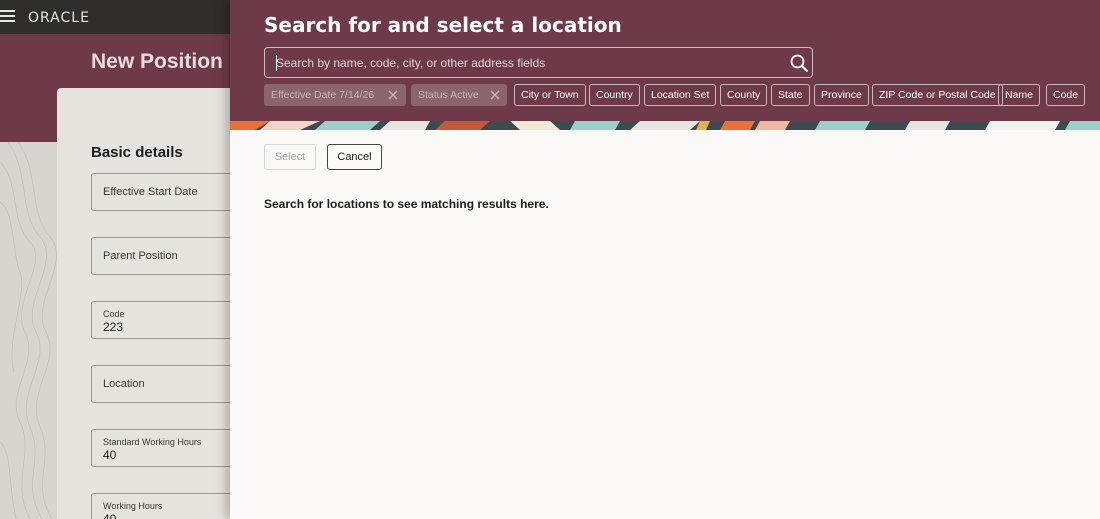 This screenshot has height=519, width=1100. I want to click on filter-chip-province: Province, so click(841, 95).